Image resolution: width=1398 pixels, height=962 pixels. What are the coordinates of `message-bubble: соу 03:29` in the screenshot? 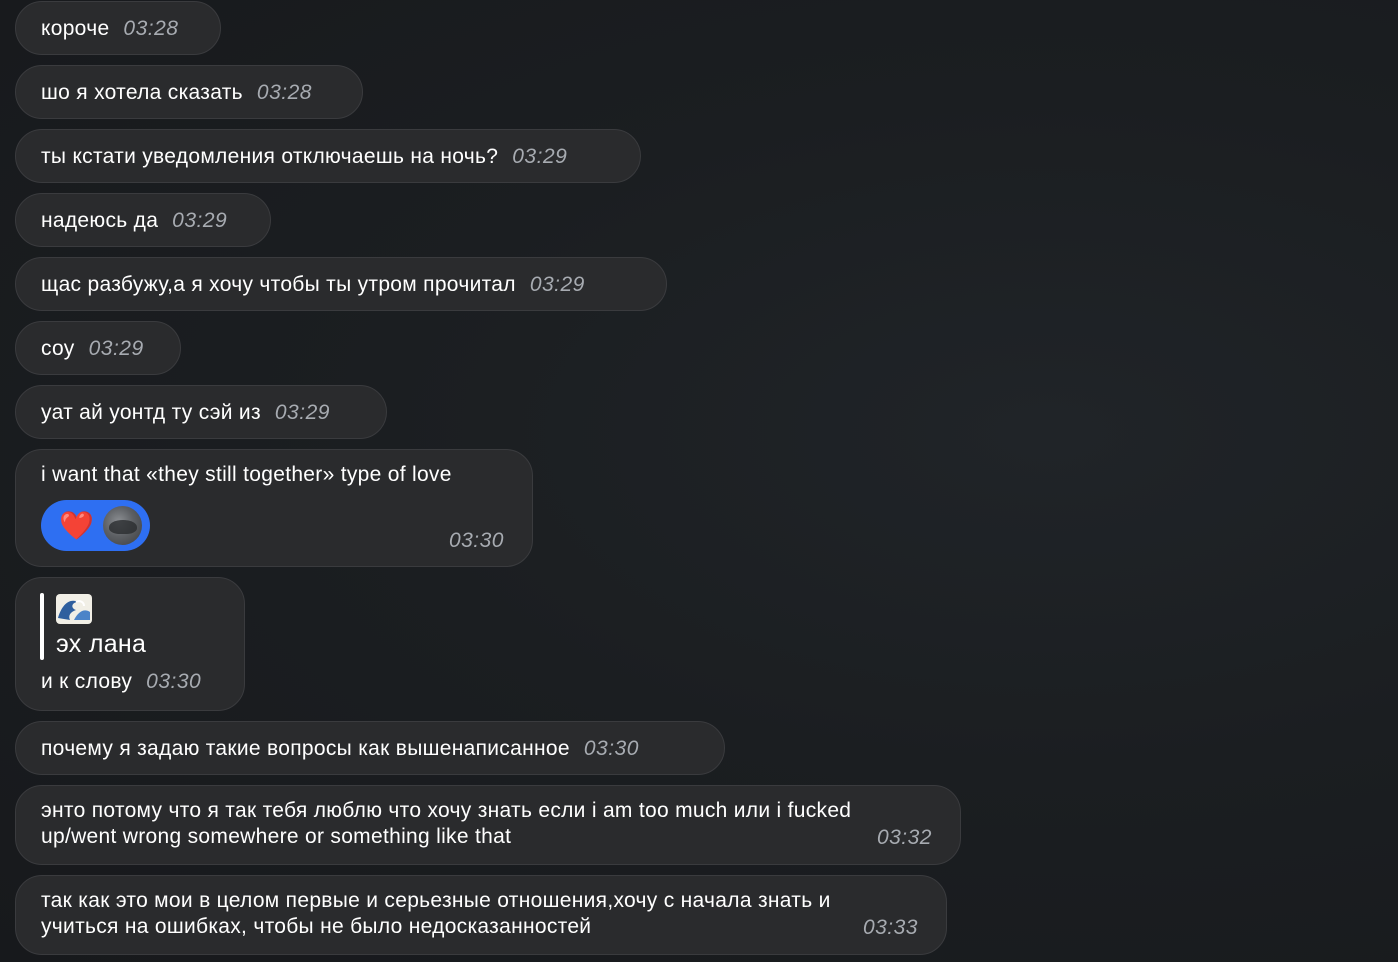 It's located at (98, 348).